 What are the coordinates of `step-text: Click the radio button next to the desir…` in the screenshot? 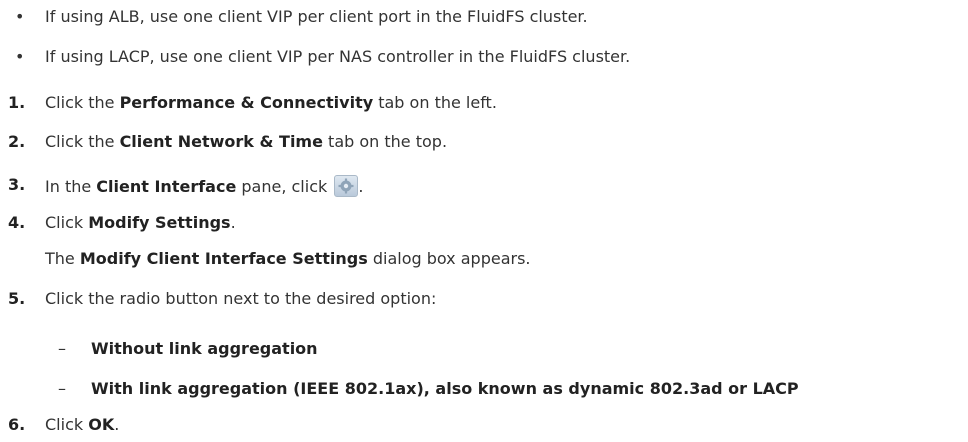 It's located at (241, 298).